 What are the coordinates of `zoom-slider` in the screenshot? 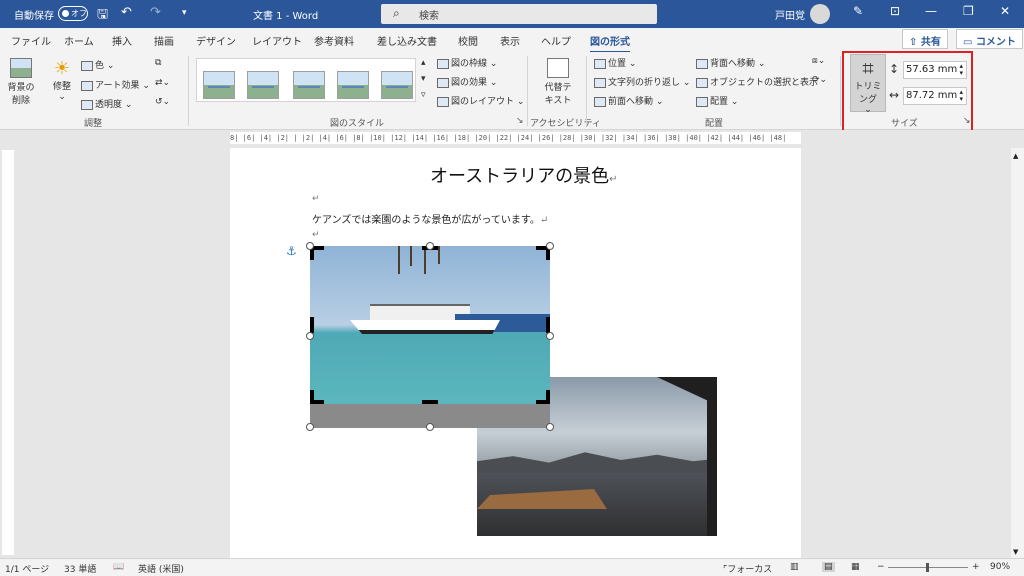 It's located at (928, 567).